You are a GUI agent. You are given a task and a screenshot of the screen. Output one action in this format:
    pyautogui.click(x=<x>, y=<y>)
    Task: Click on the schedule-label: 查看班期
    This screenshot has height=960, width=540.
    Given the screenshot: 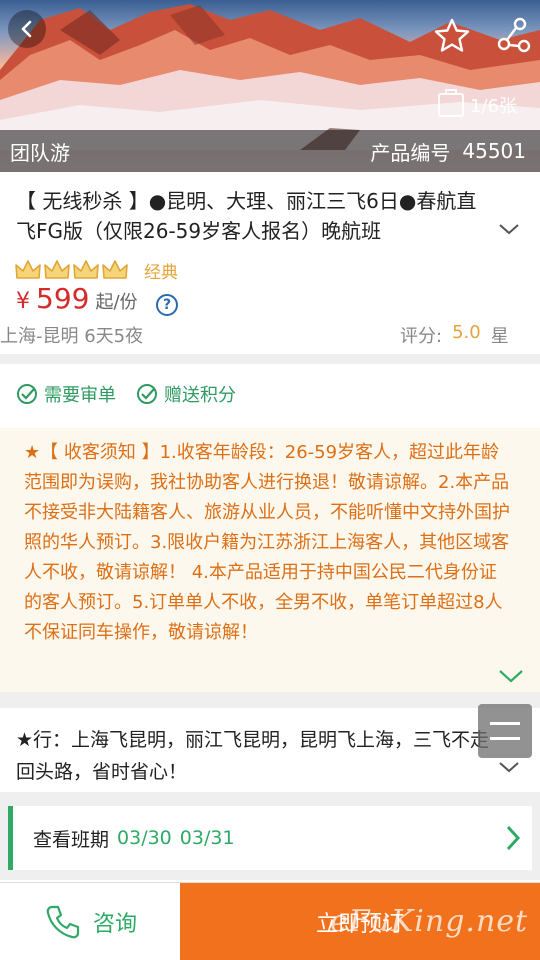 What is the action you would take?
    pyautogui.click(x=71, y=839)
    